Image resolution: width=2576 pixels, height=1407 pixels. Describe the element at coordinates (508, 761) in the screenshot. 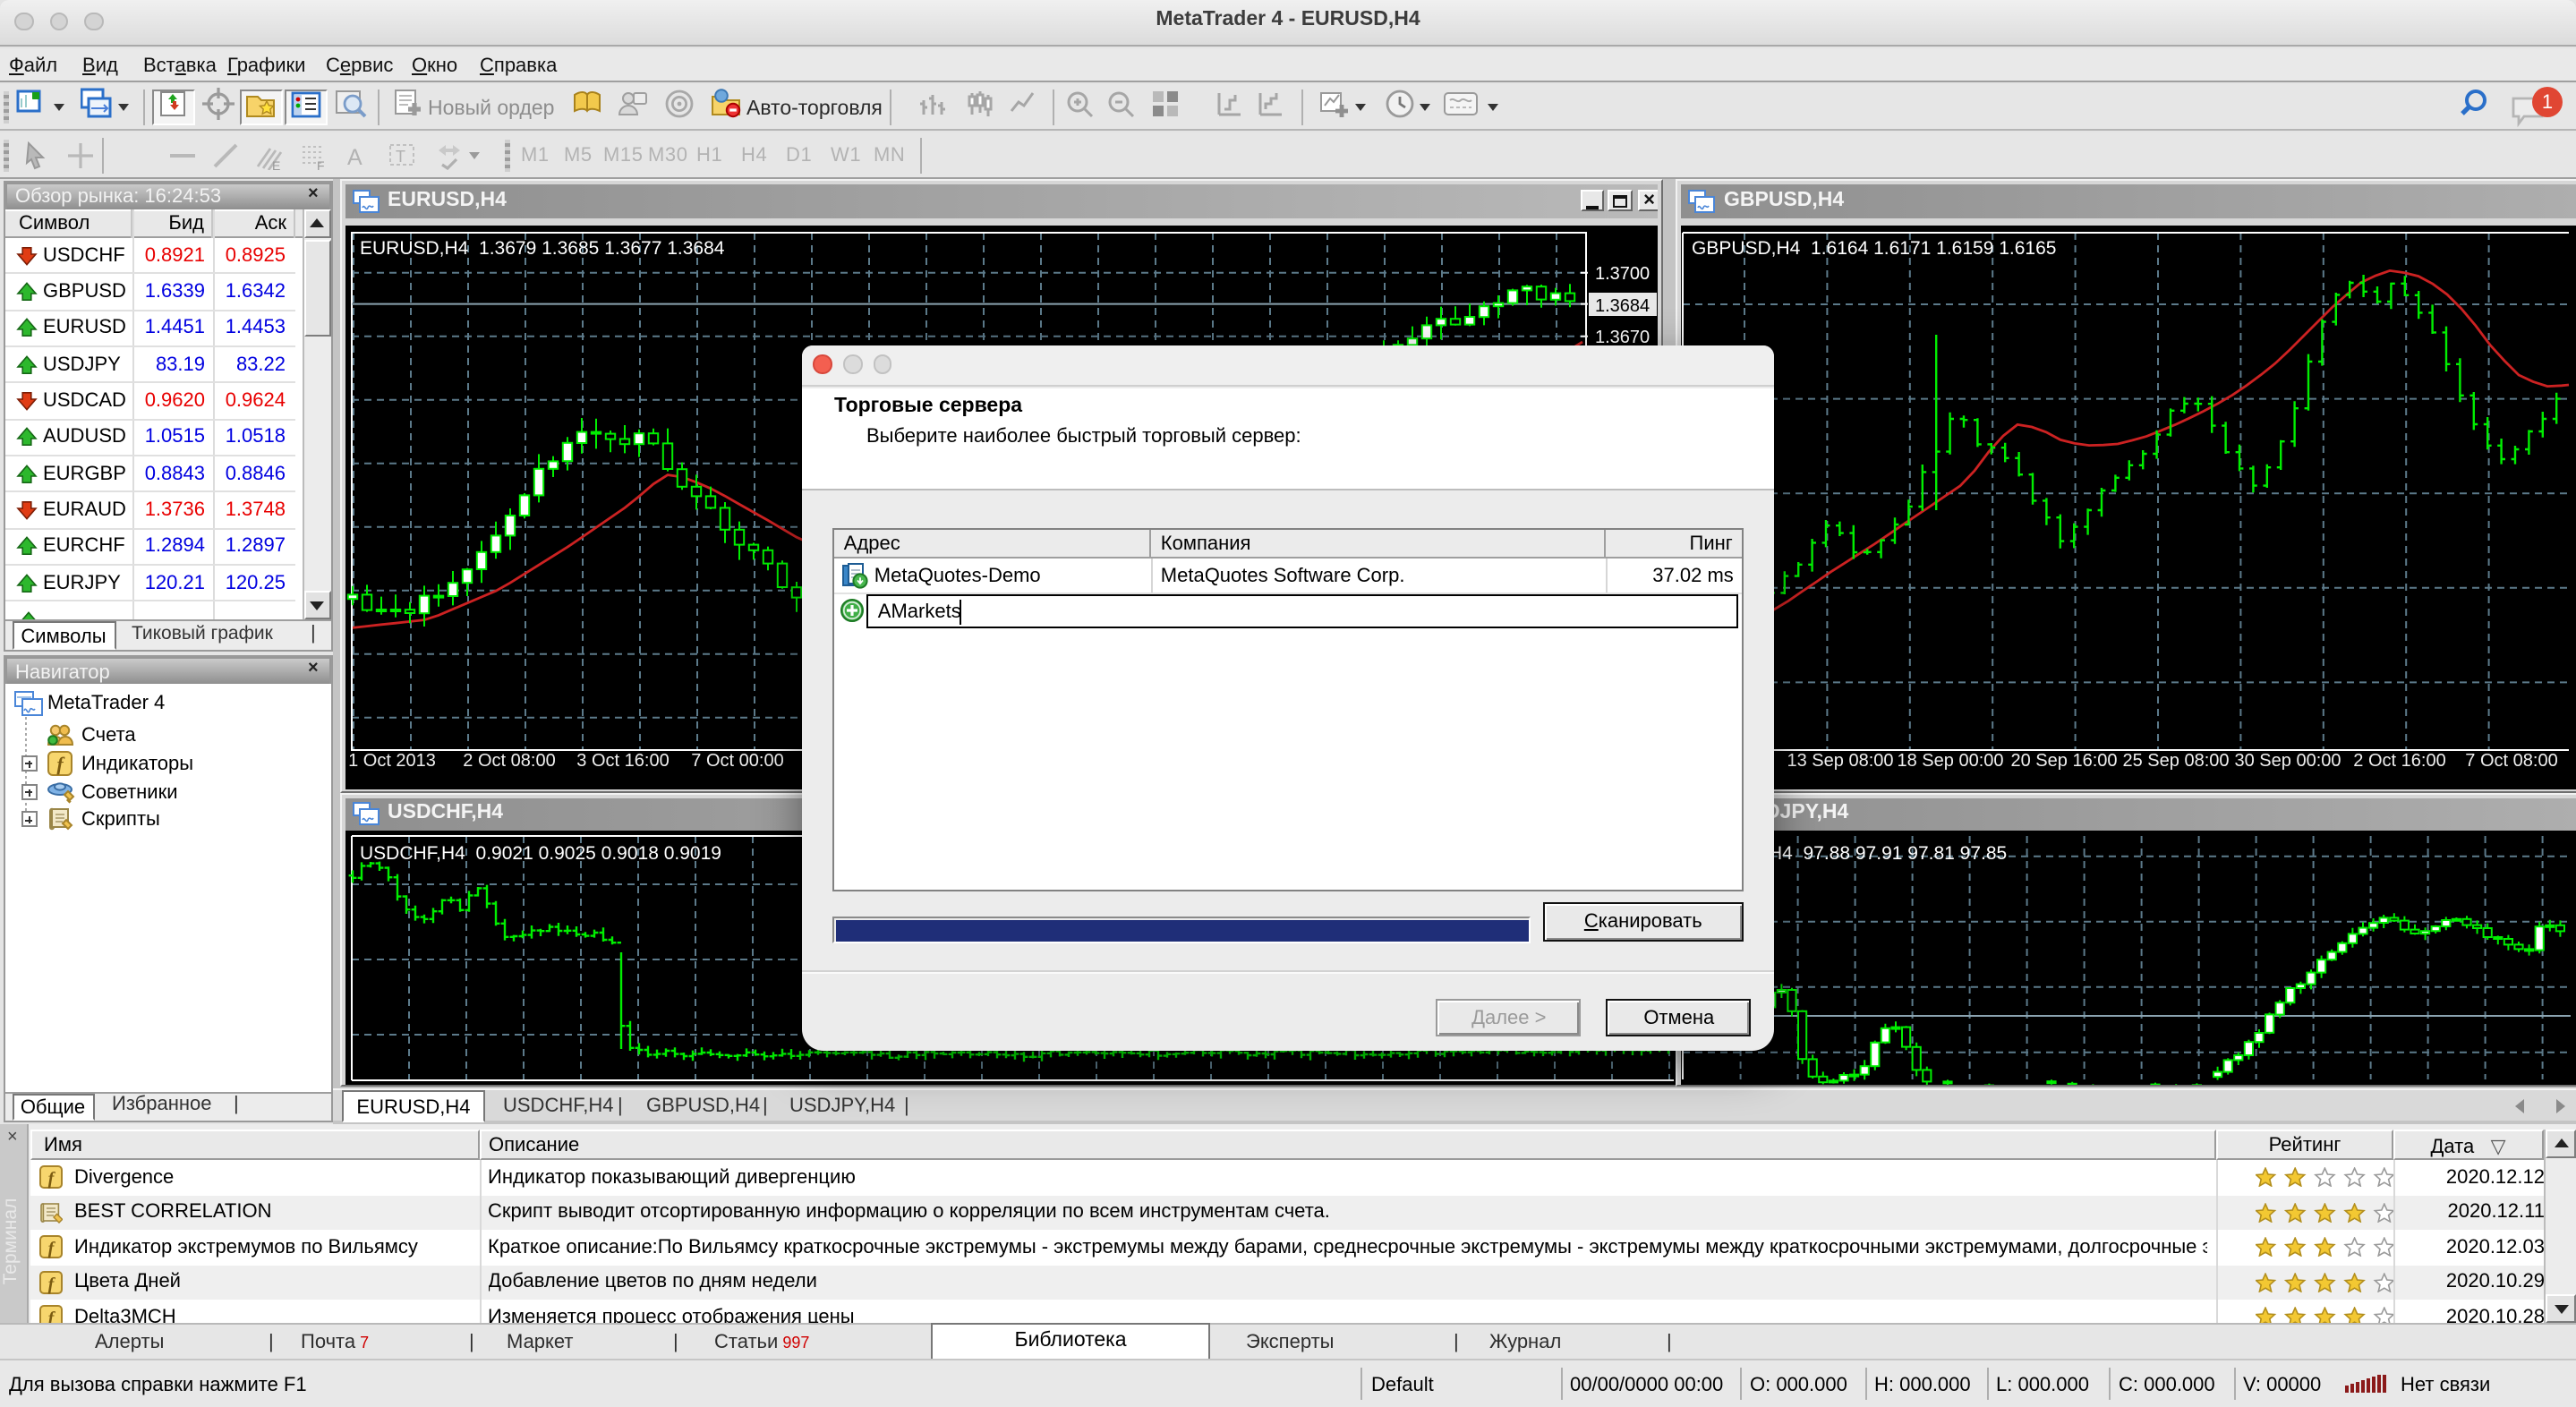

I see `svg-text: 2 Oct 08:00` at that location.